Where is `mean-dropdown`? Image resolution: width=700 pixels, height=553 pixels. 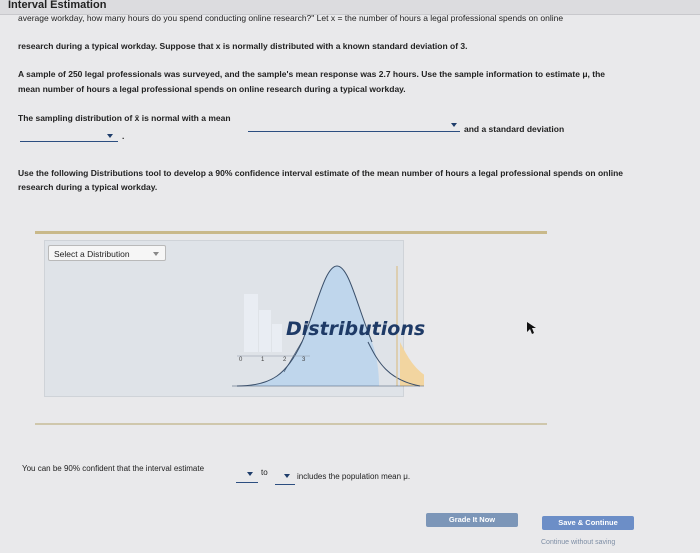
mean-dropdown is located at coordinates (354, 125).